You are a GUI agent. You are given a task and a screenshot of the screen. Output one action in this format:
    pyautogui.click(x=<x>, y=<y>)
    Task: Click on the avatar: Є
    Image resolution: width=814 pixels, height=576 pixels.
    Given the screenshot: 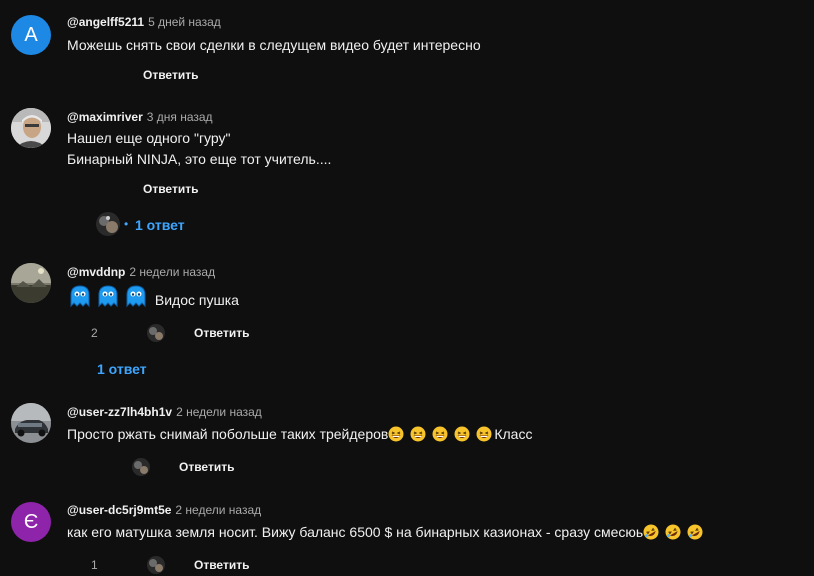 What is the action you would take?
    pyautogui.click(x=31, y=522)
    